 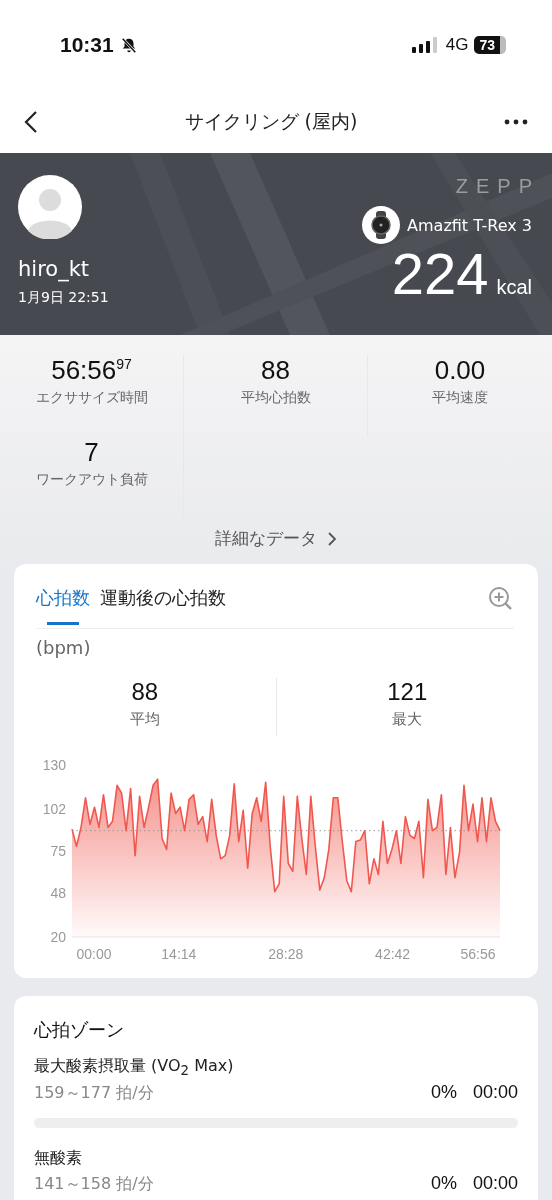 I want to click on page-title: サイクリング (屋内), so click(x=271, y=121).